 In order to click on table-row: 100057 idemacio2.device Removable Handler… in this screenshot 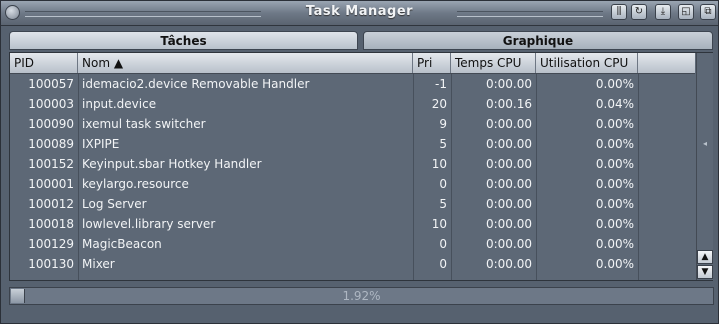, I will do `click(352, 84)`.